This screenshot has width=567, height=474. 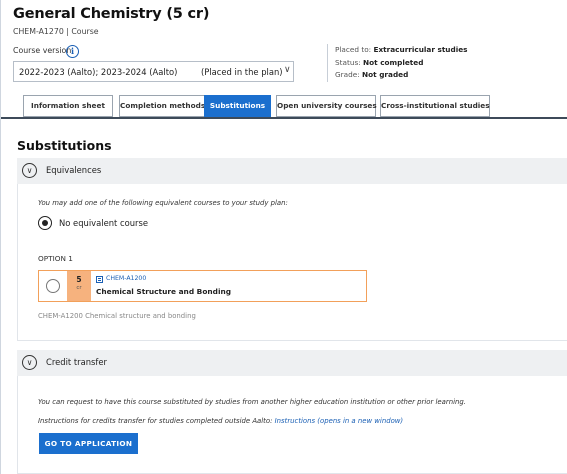 I want to click on no-equivalent-radio, so click(x=45, y=223).